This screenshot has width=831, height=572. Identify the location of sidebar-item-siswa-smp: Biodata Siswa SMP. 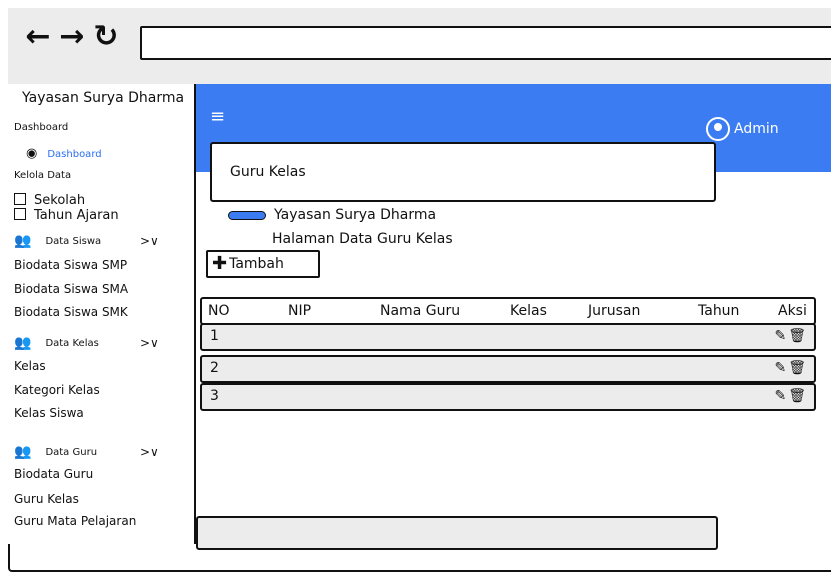
(70, 265).